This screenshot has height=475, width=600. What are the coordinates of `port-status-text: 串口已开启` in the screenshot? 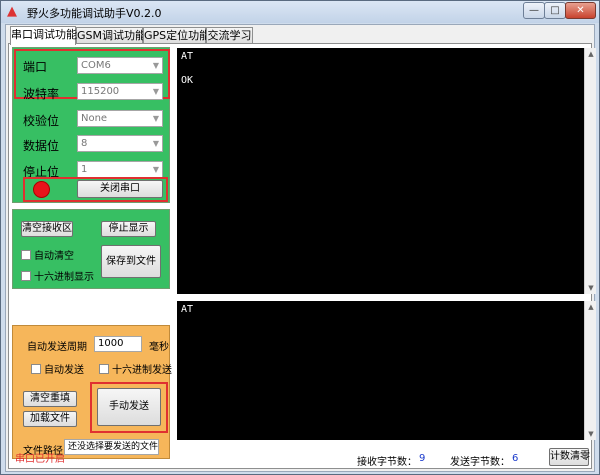 It's located at (40, 459).